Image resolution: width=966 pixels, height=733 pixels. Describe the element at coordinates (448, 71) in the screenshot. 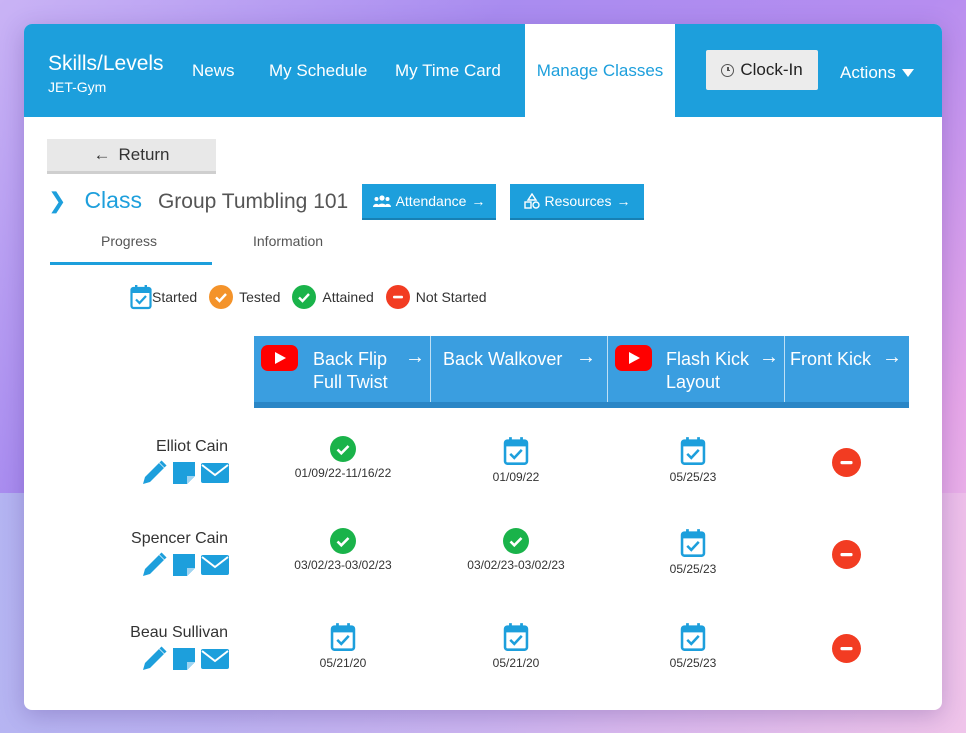

I see `nav-my-time-card: My Time Card` at that location.